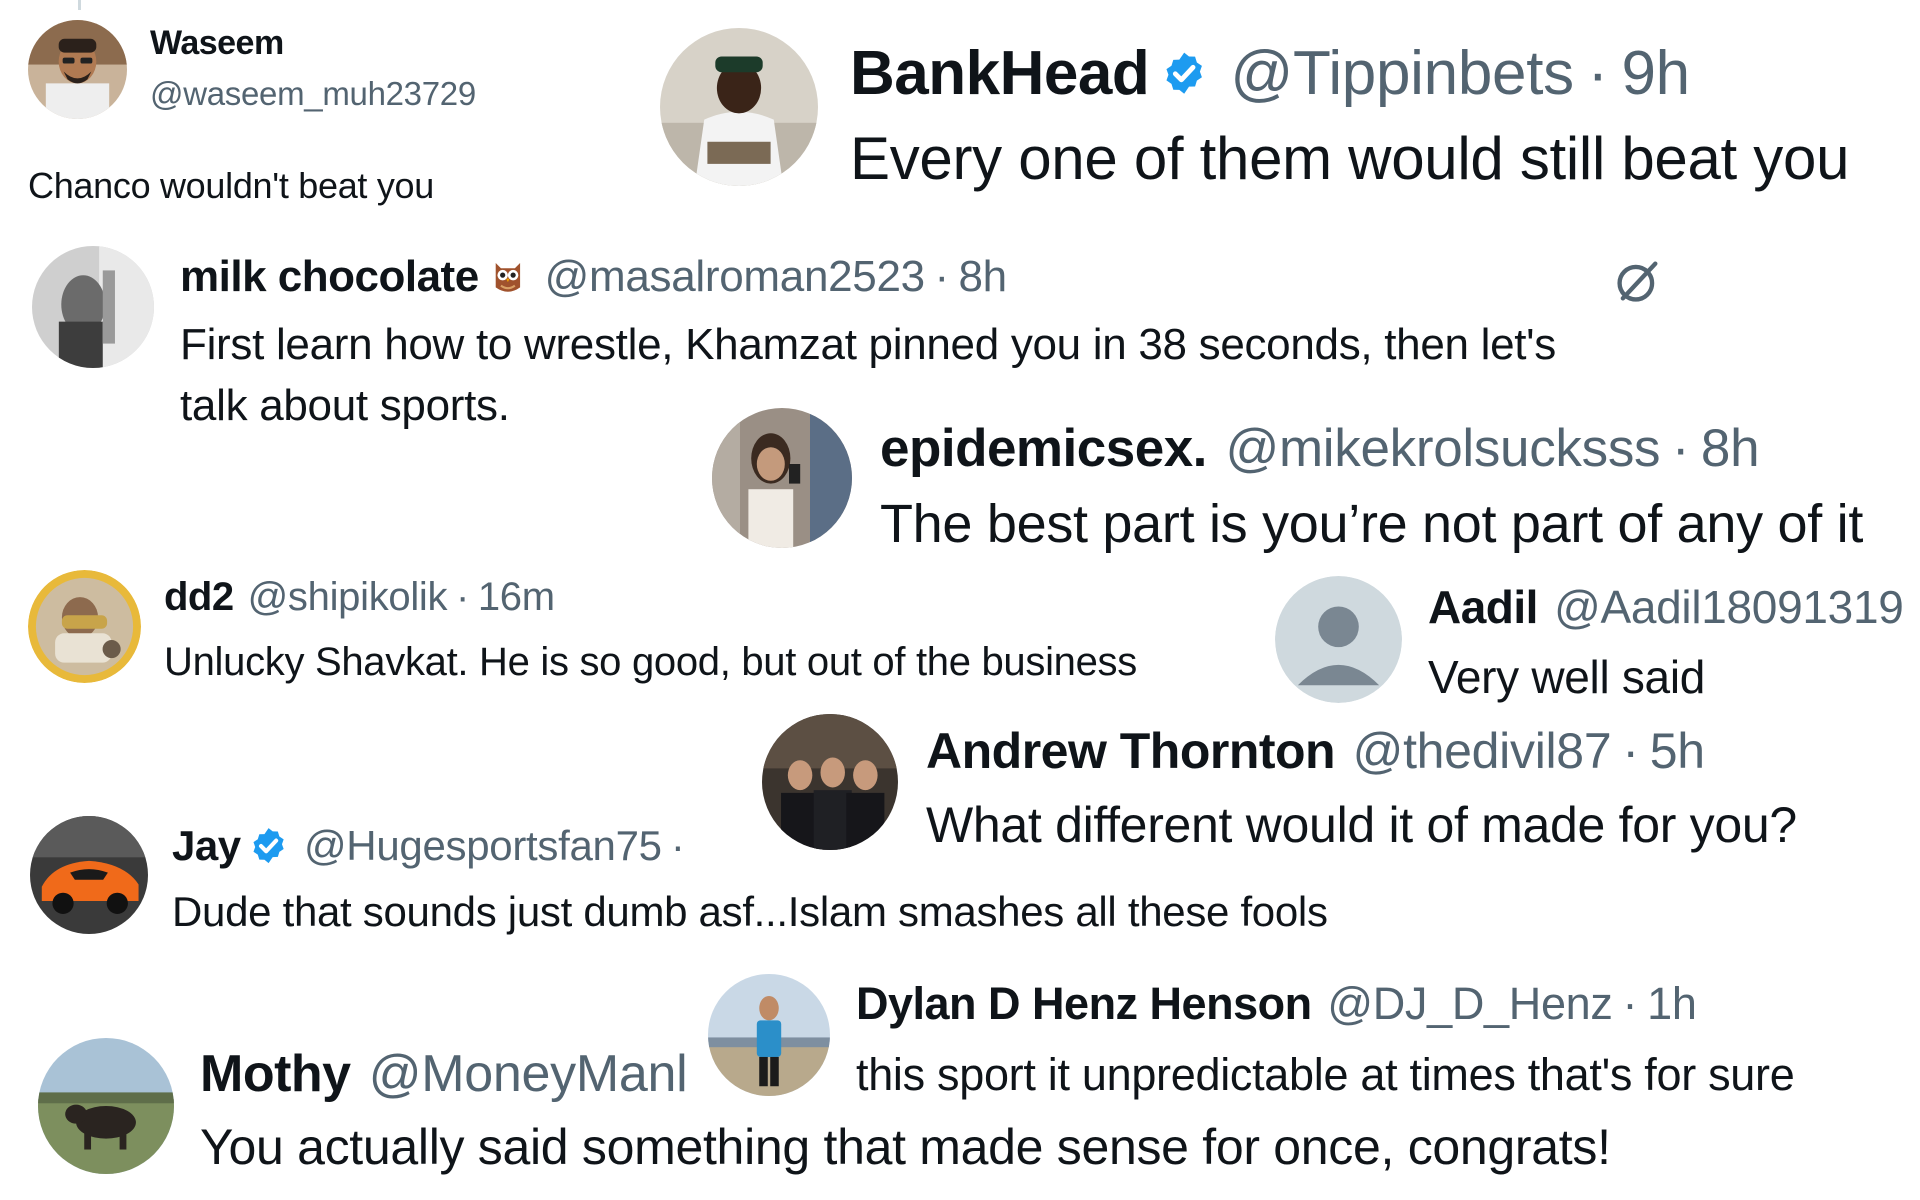  I want to click on author-handle: @MoneyManl, so click(528, 1074).